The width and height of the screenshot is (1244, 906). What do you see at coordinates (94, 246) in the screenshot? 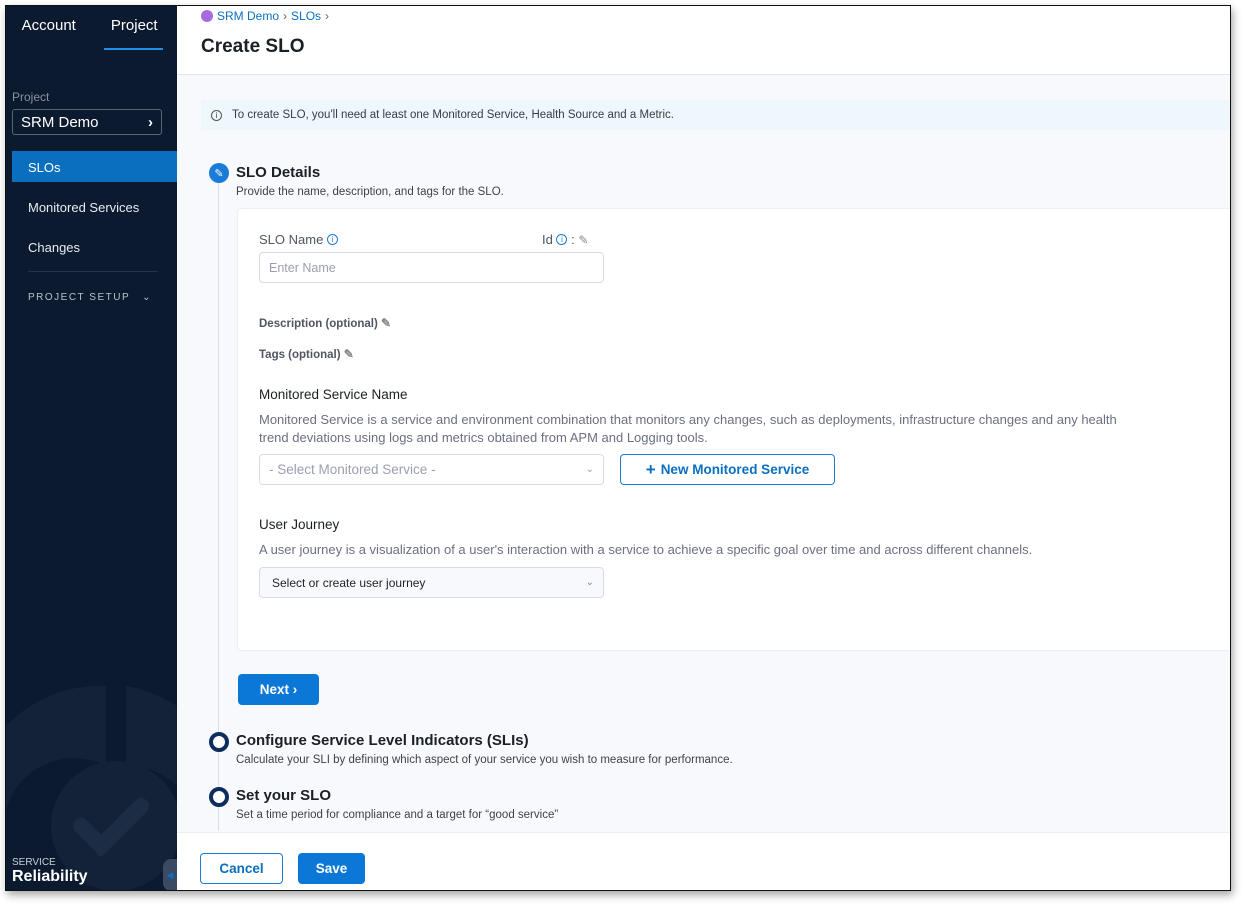
I see `sidebar-item-changes: Changes` at bounding box center [94, 246].